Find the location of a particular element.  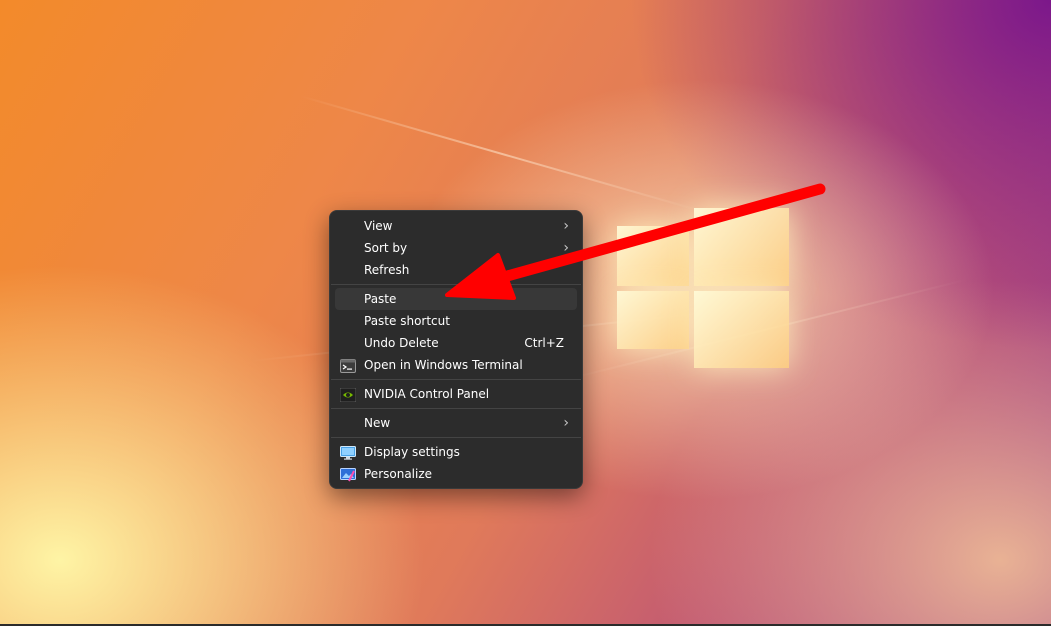

menu-item-label: New is located at coordinates (377, 423).